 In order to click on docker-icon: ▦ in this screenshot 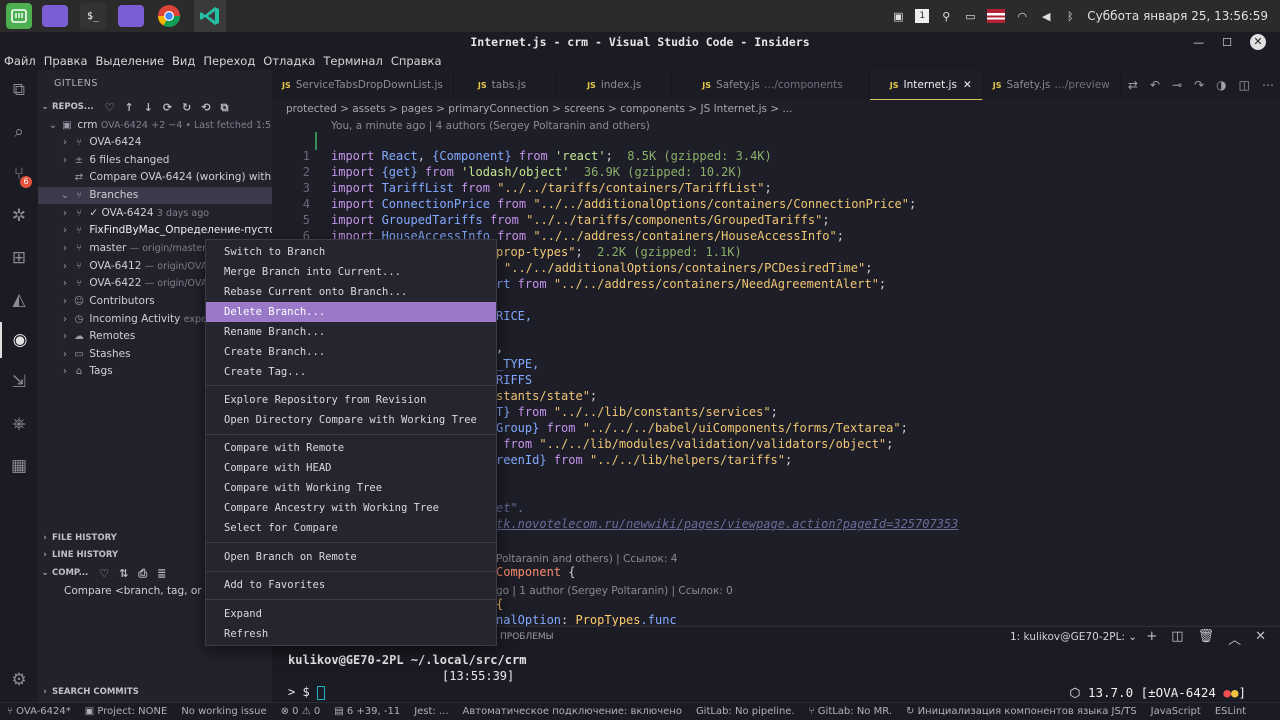, I will do `click(19, 466)`.